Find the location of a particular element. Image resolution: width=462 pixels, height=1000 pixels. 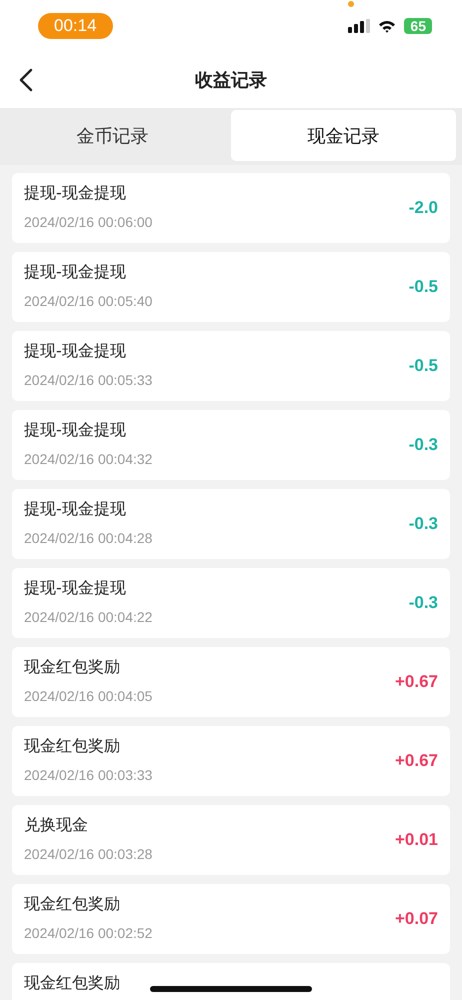

record-time: 2024/02/16 00:05:33 is located at coordinates (88, 380).